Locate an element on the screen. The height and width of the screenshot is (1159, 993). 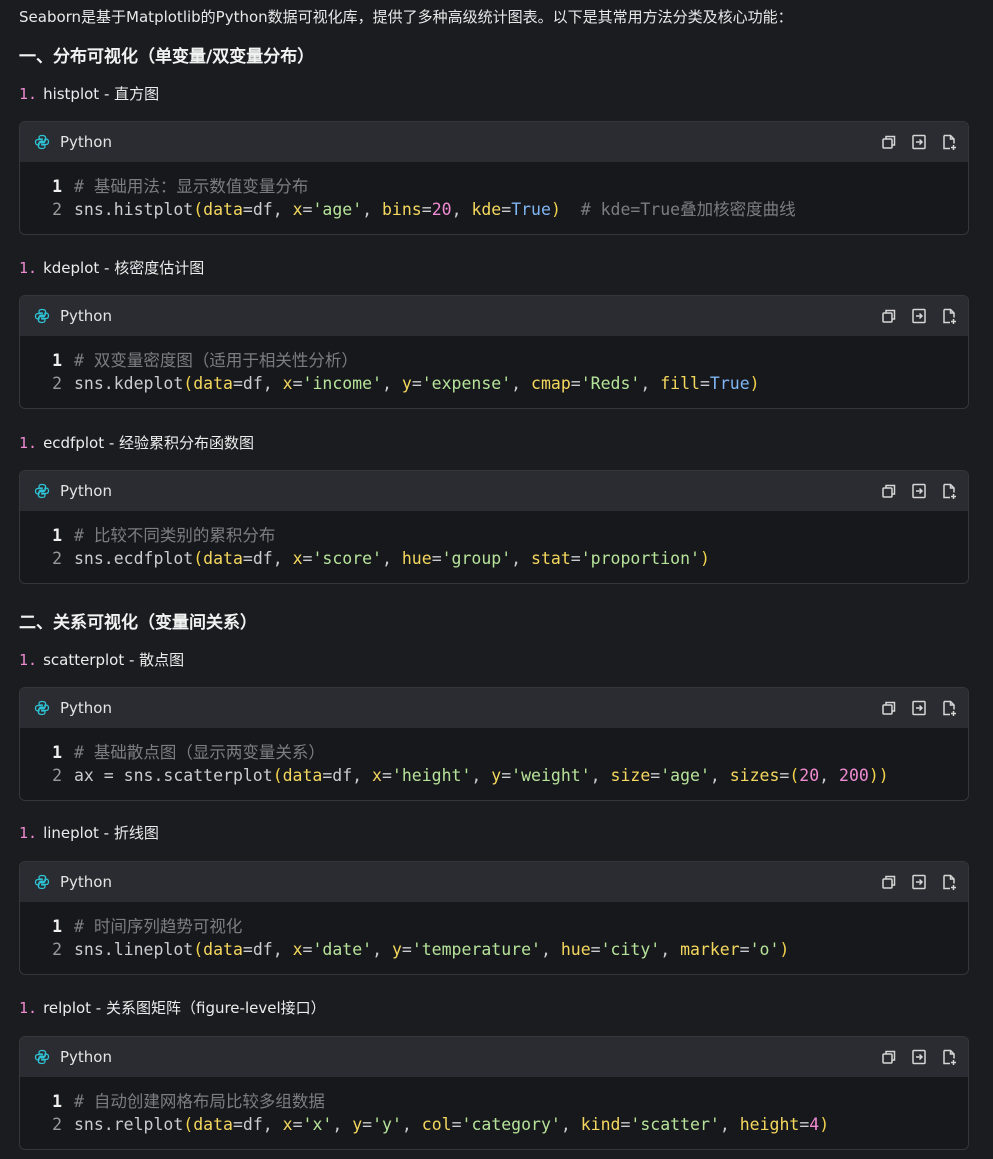
code-token: 'o' is located at coordinates (764, 949).